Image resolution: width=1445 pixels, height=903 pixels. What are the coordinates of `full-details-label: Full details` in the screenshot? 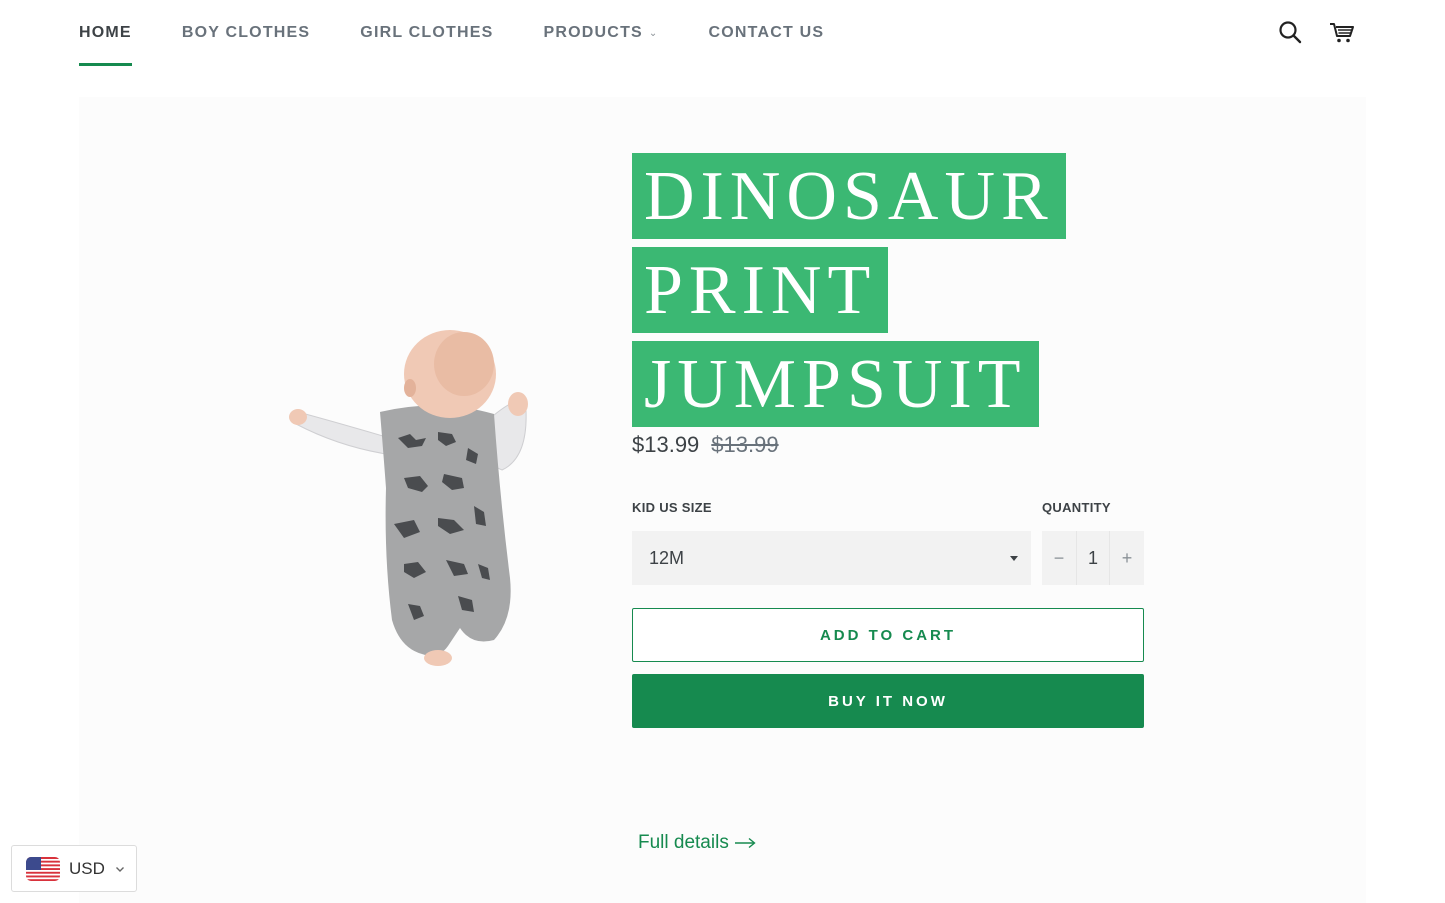 It's located at (683, 842).